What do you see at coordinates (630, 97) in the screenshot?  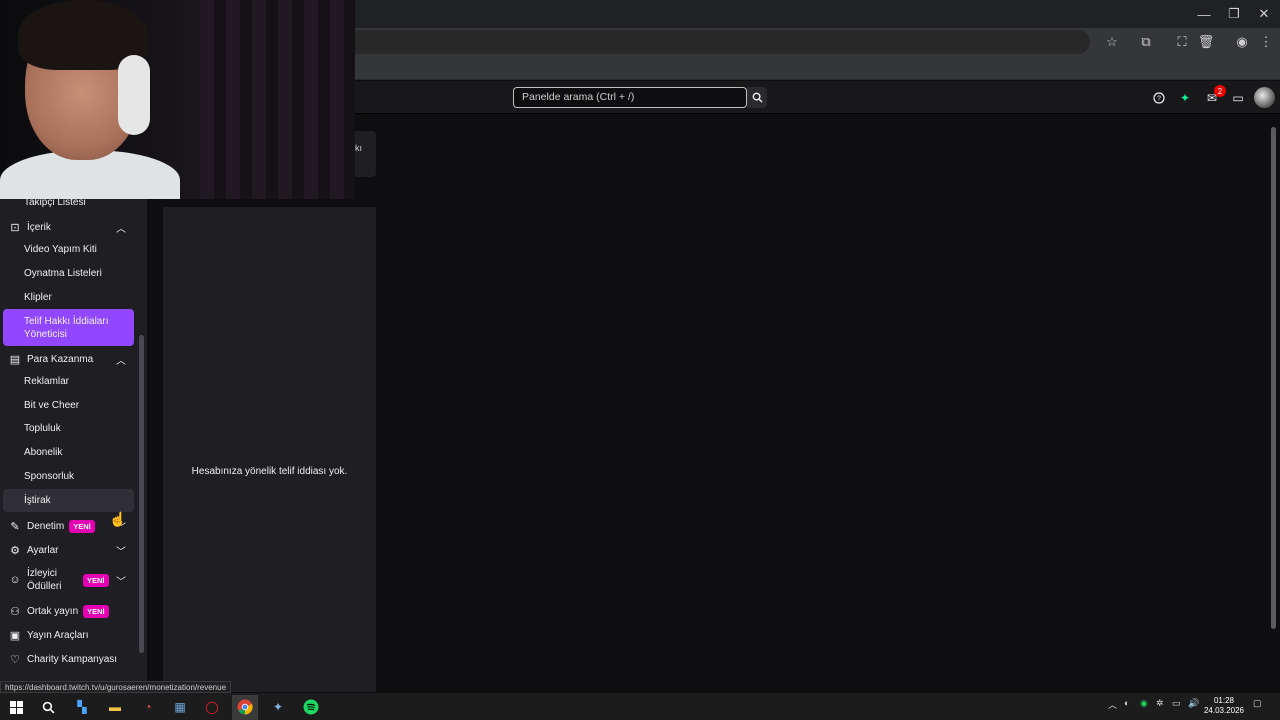 I see `search-input: Panelde arama (Ctrl + /)` at bounding box center [630, 97].